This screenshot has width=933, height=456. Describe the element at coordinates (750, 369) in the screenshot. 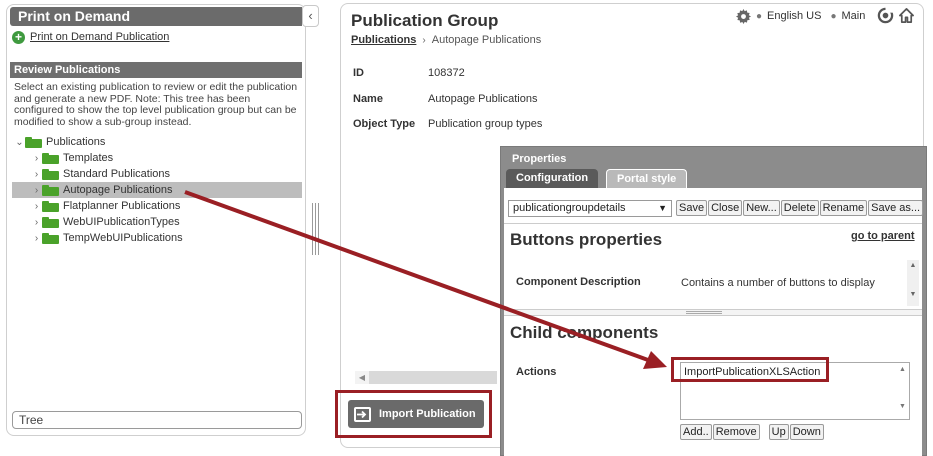

I see `annotation-highlight-box` at that location.